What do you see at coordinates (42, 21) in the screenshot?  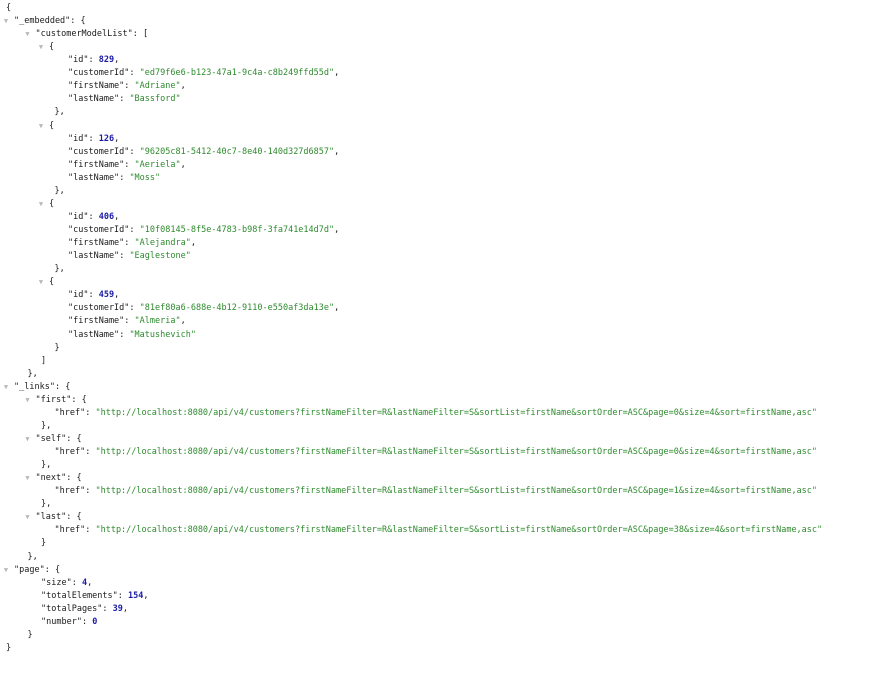 I see `json-key: "_embedded"` at bounding box center [42, 21].